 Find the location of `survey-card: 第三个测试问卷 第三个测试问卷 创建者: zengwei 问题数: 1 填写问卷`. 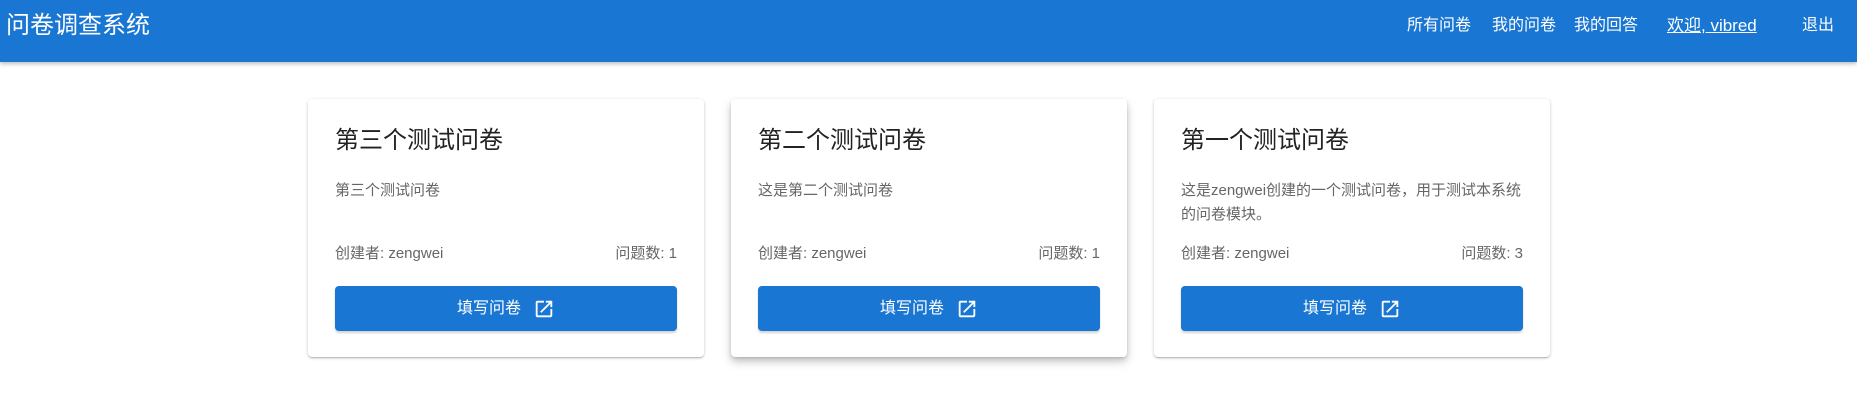

survey-card: 第三个测试问卷 第三个测试问卷 创建者: zengwei 问题数: 1 填写问卷 is located at coordinates (506, 228).